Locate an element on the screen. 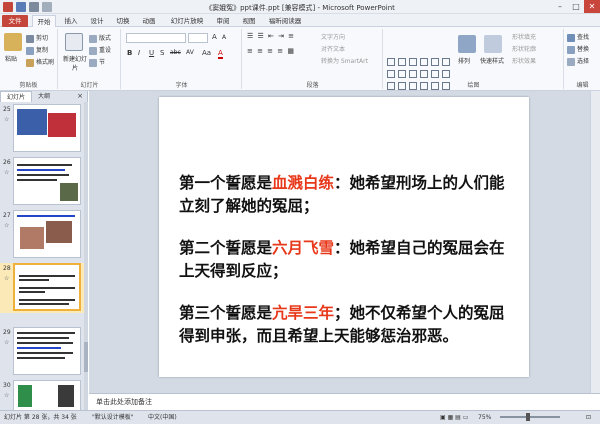  shapes-gallery is located at coordinates (418, 75).